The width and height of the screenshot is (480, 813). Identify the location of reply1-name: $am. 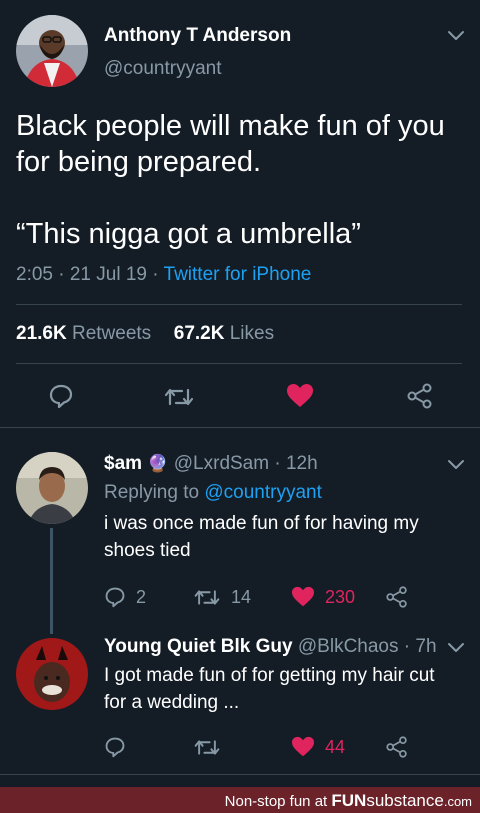
(123, 463).